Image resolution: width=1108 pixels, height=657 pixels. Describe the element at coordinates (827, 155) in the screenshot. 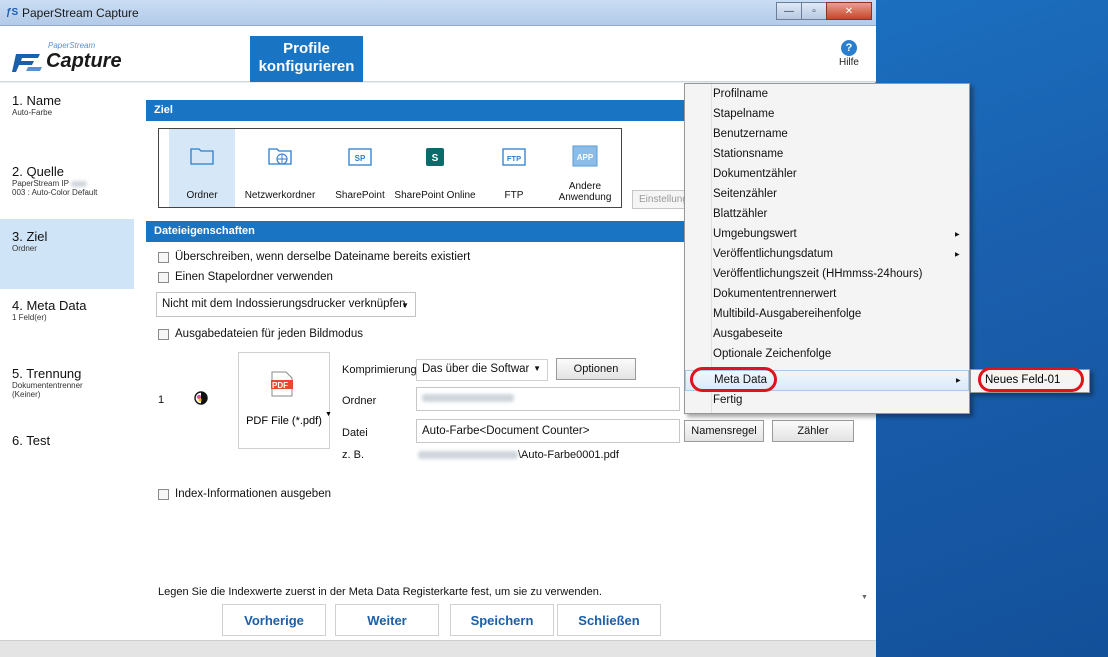

I see `menu-item-stationsname: Stationsname` at that location.